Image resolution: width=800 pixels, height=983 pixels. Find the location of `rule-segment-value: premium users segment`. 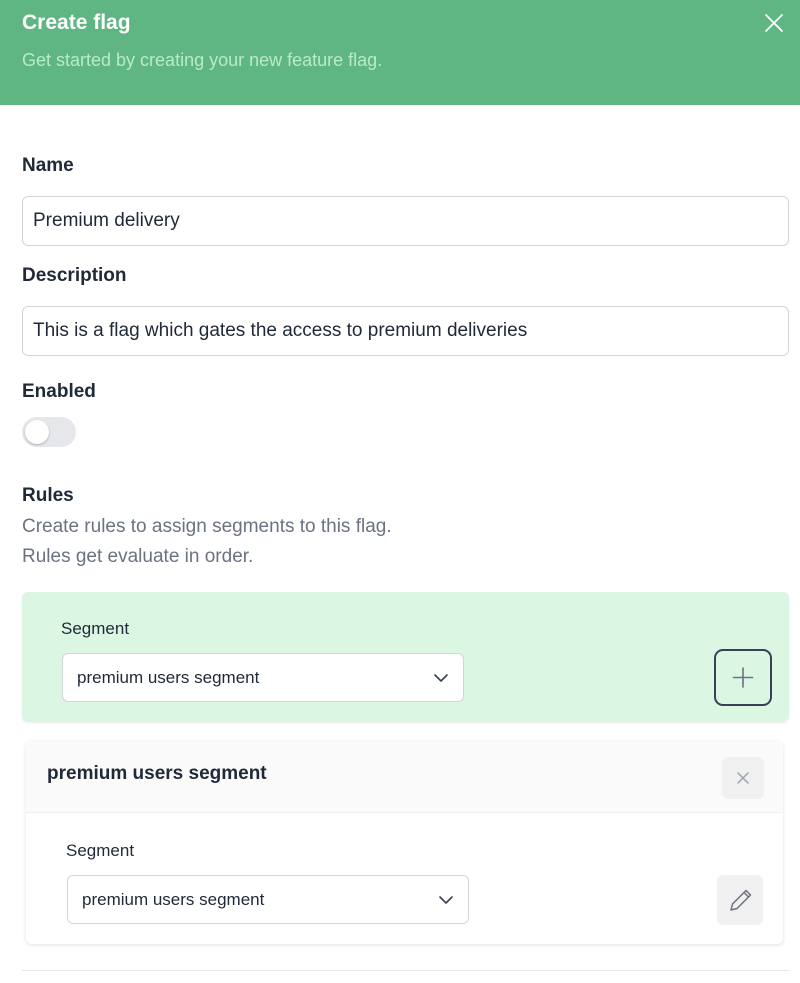

rule-segment-value: premium users segment is located at coordinates (173, 899).